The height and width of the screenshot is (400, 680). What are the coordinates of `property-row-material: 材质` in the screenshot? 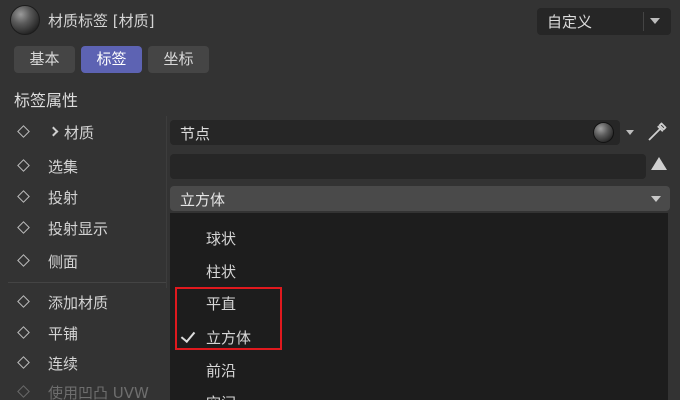 It's located at (85, 132).